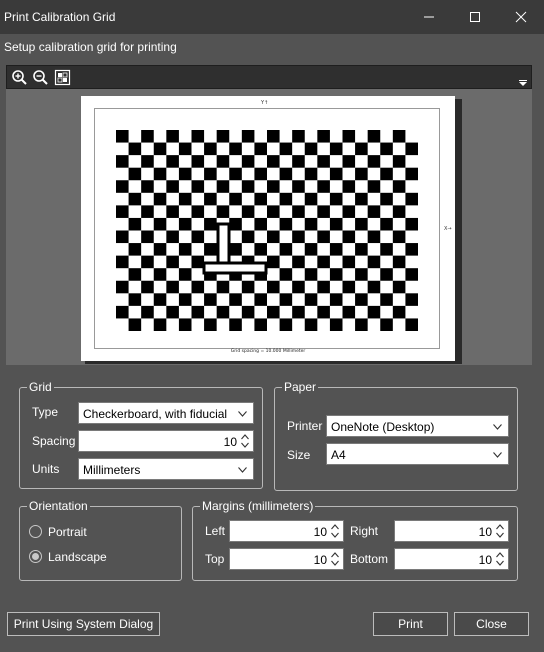 This screenshot has width=544, height=652. What do you see at coordinates (383, 427) in the screenshot?
I see `printer-value: OneNote (Desktop)` at bounding box center [383, 427].